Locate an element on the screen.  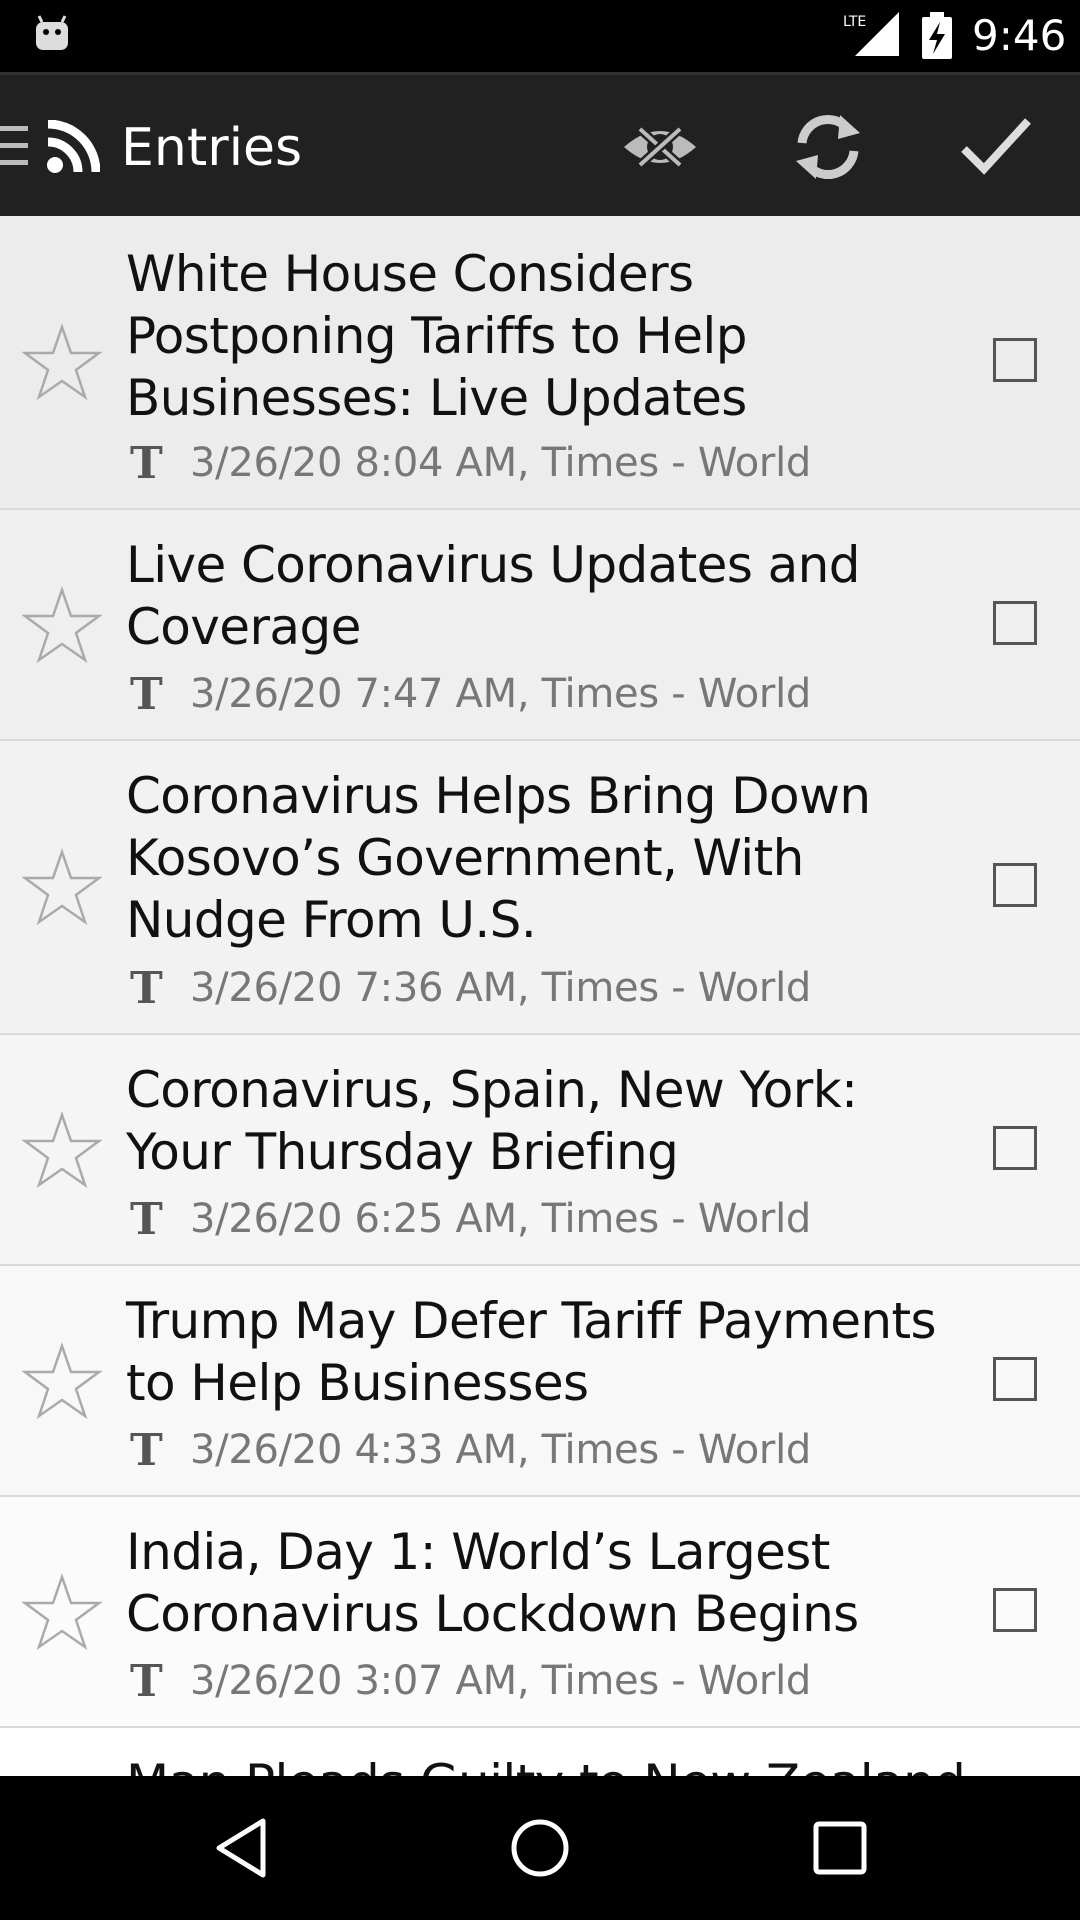
recents-button is located at coordinates (840, 1848).